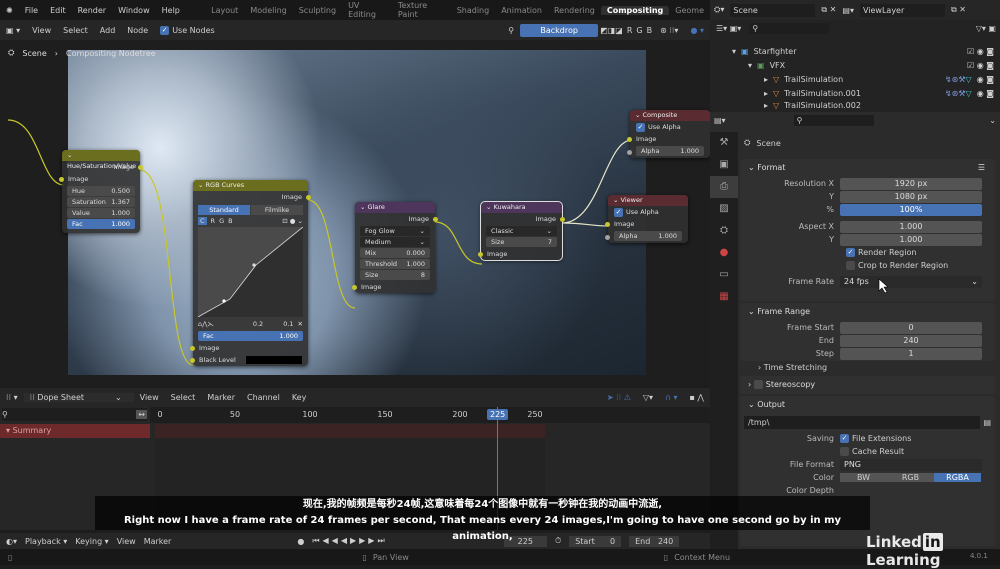  I want to click on standard-tab: Standard, so click(224, 210).